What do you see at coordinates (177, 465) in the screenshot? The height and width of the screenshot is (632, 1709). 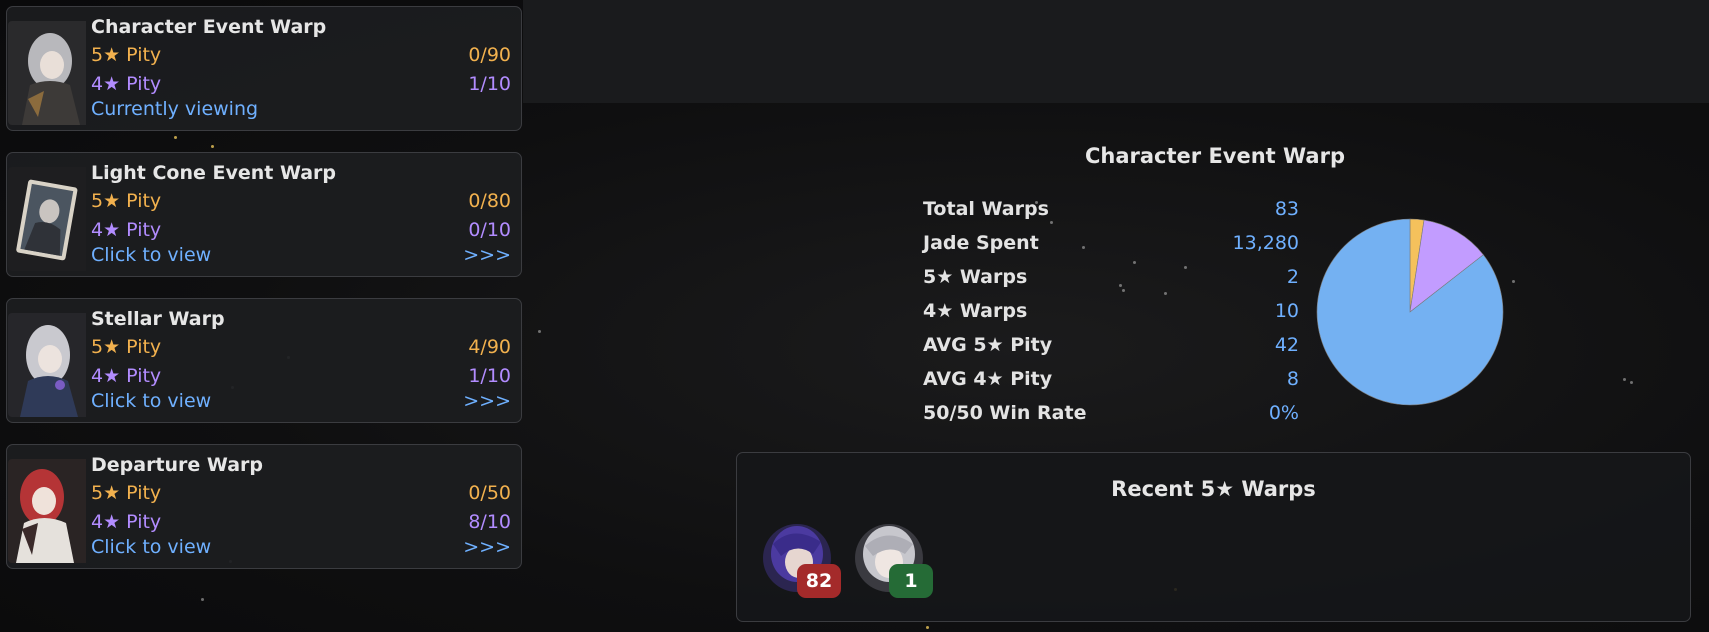 I see `warp-title: Departure Warp` at bounding box center [177, 465].